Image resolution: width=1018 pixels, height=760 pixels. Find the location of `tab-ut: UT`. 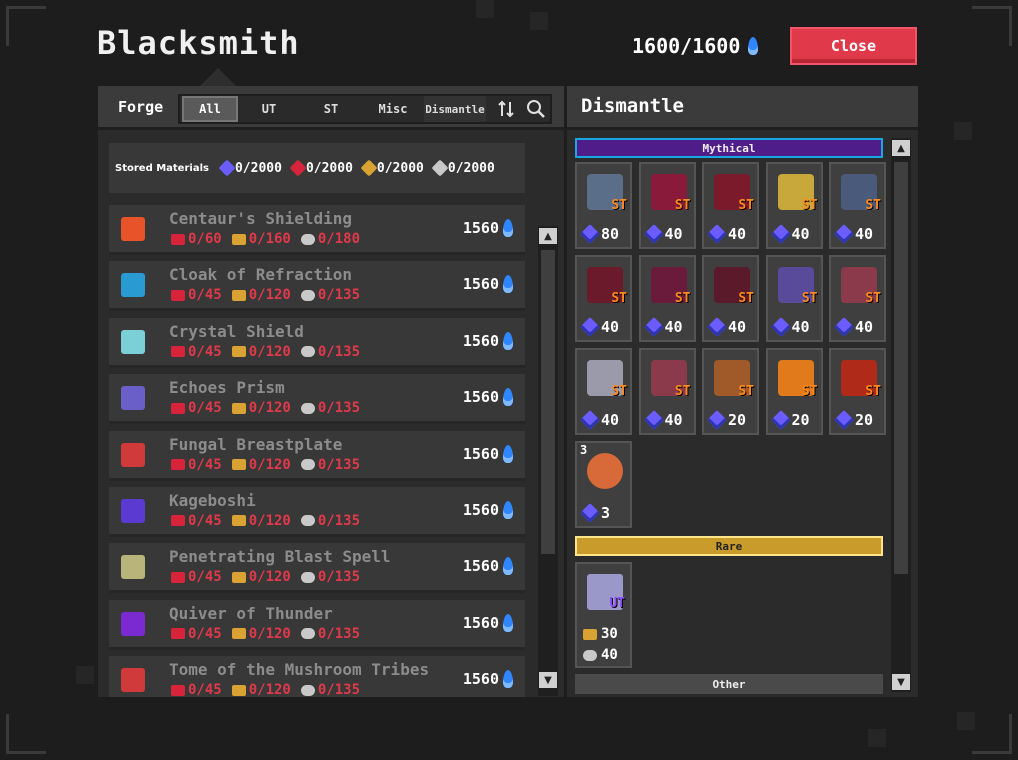

tab-ut: UT is located at coordinates (269, 109).